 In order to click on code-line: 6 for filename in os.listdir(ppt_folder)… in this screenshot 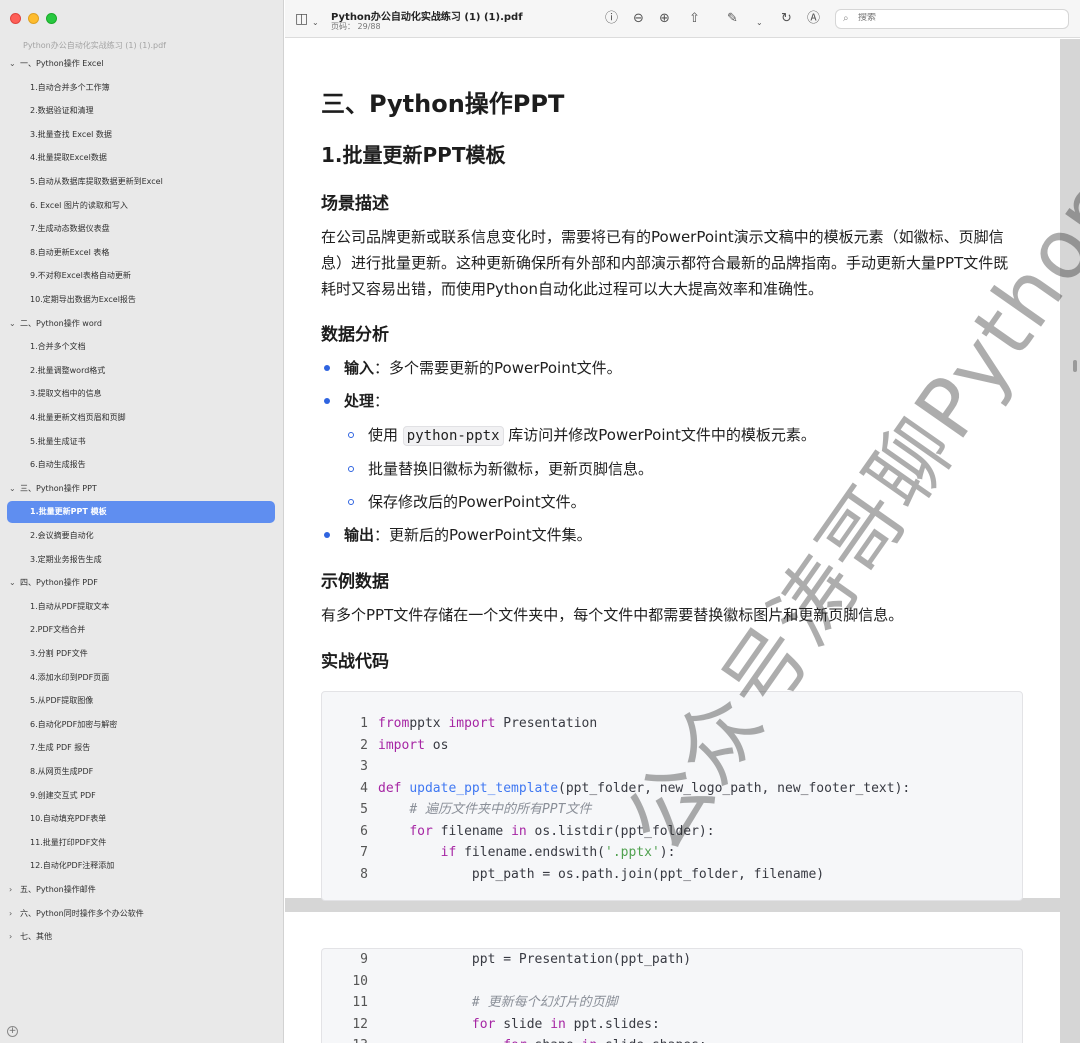, I will do `click(672, 831)`.